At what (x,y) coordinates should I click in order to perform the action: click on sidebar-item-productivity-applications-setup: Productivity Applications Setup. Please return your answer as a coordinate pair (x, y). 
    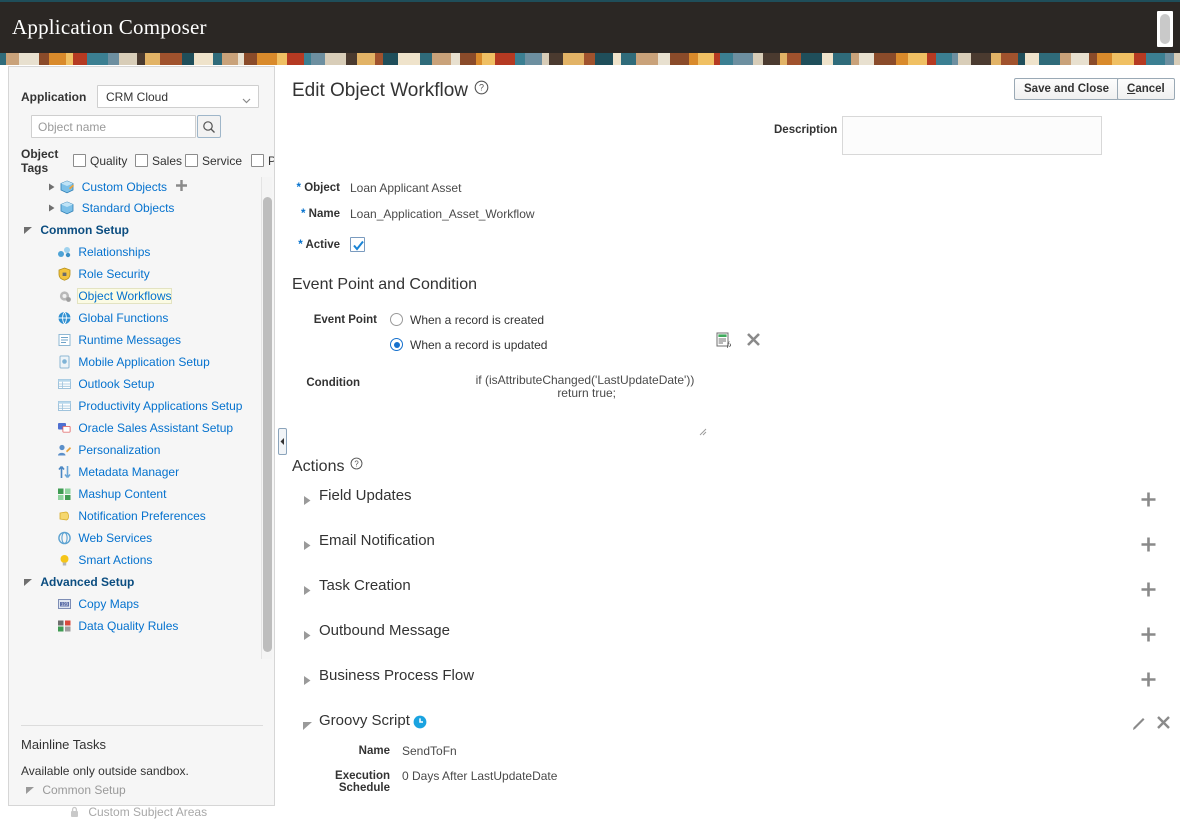
    Looking at the image, I should click on (149, 410).